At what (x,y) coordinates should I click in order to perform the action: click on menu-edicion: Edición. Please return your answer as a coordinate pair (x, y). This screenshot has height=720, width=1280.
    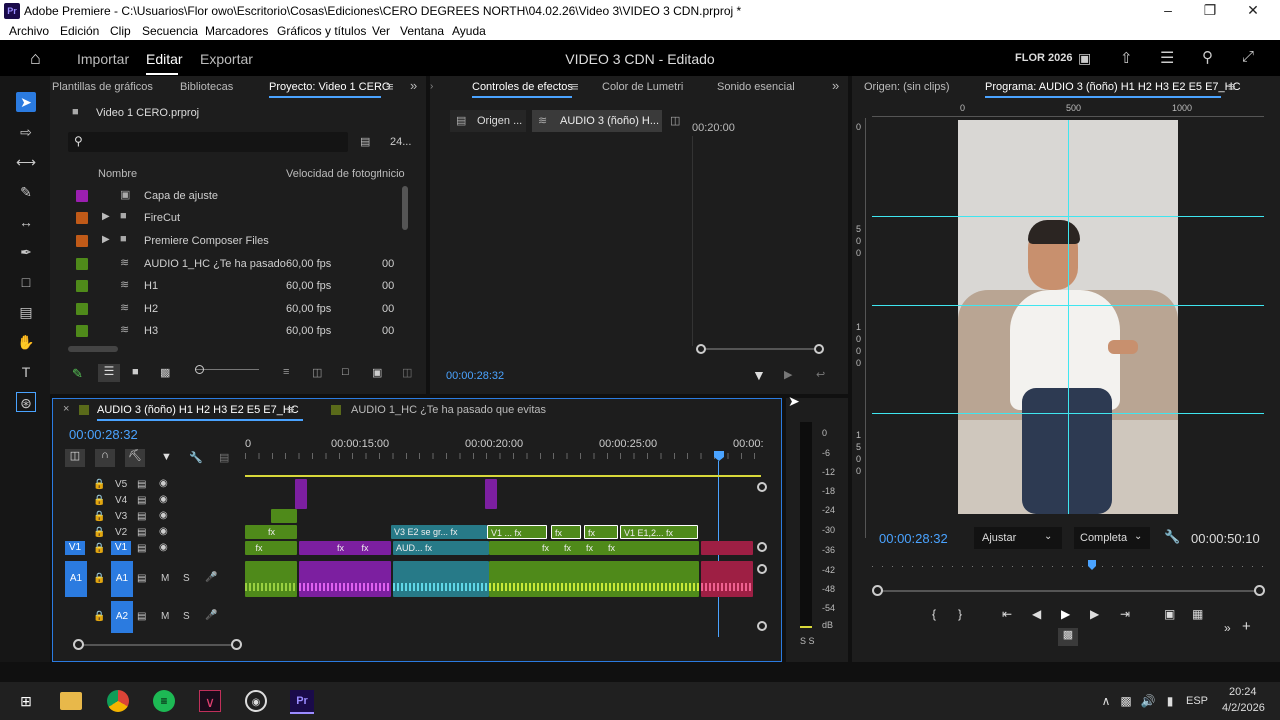
    Looking at the image, I should click on (79, 31).